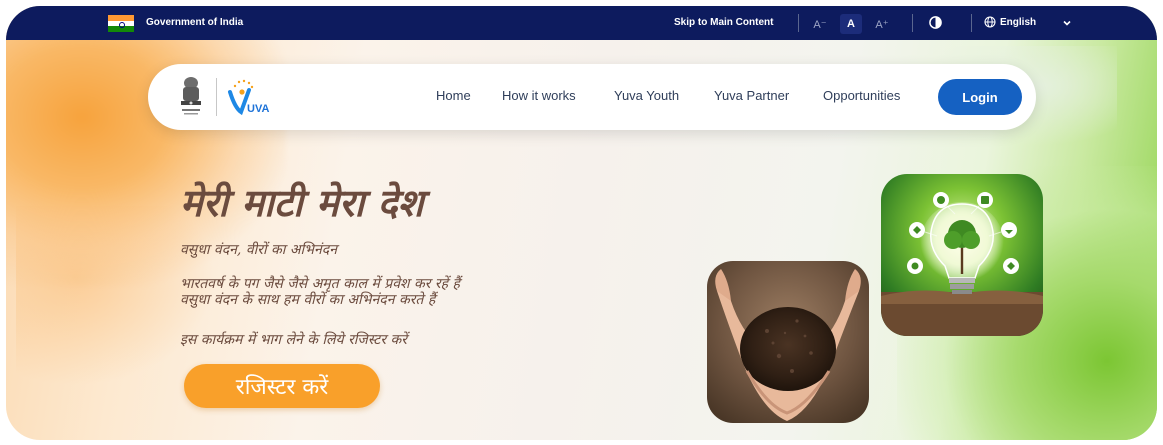  I want to click on chevron-down-icon, so click(1067, 23).